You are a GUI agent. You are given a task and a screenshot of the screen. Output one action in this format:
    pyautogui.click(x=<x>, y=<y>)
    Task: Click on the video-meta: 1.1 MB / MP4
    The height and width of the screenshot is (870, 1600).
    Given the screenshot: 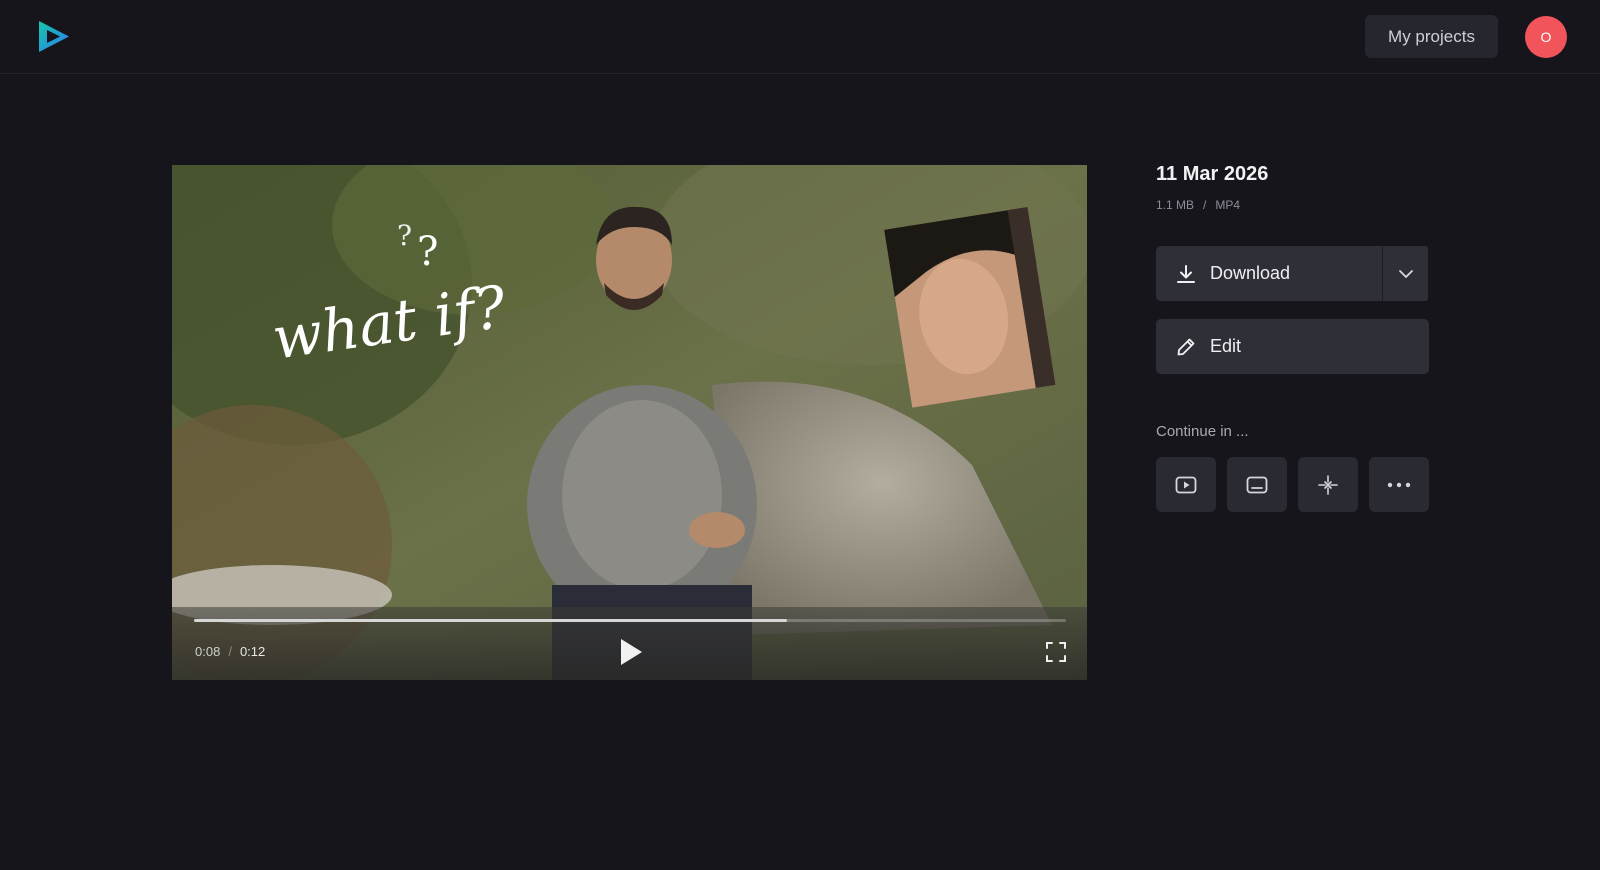 What is the action you would take?
    pyautogui.click(x=1293, y=205)
    